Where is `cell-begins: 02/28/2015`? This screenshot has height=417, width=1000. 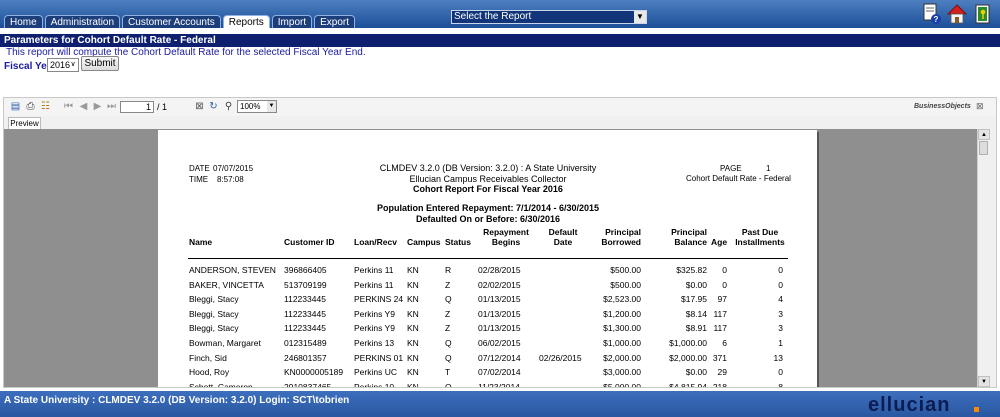 cell-begins: 02/28/2015 is located at coordinates (499, 270).